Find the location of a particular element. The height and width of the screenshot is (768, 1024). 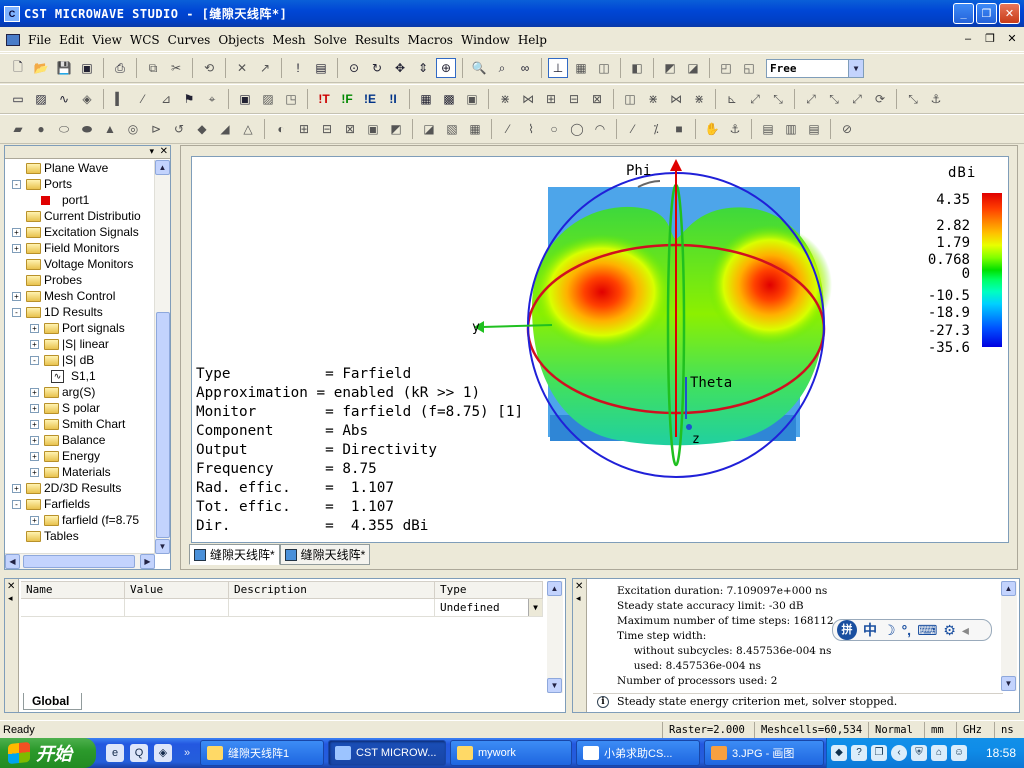

view-mode-select: Free ▼ is located at coordinates (815, 68).